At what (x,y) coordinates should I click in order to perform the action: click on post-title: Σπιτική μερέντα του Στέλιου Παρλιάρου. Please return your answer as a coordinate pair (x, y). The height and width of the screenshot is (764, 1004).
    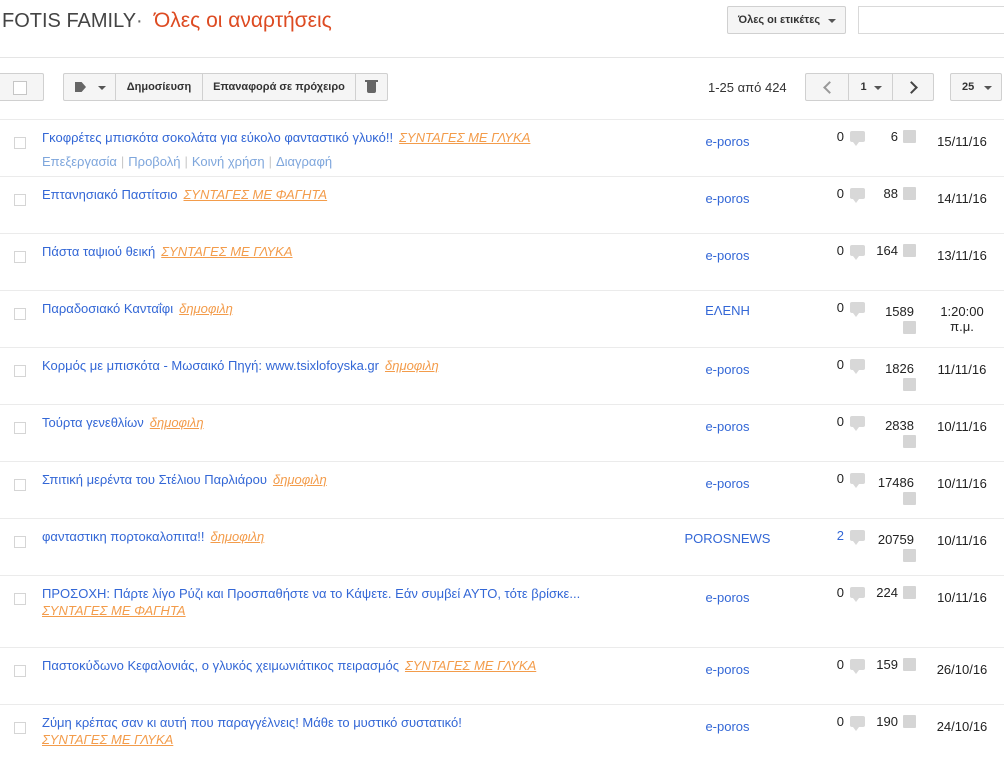
    Looking at the image, I should click on (154, 479).